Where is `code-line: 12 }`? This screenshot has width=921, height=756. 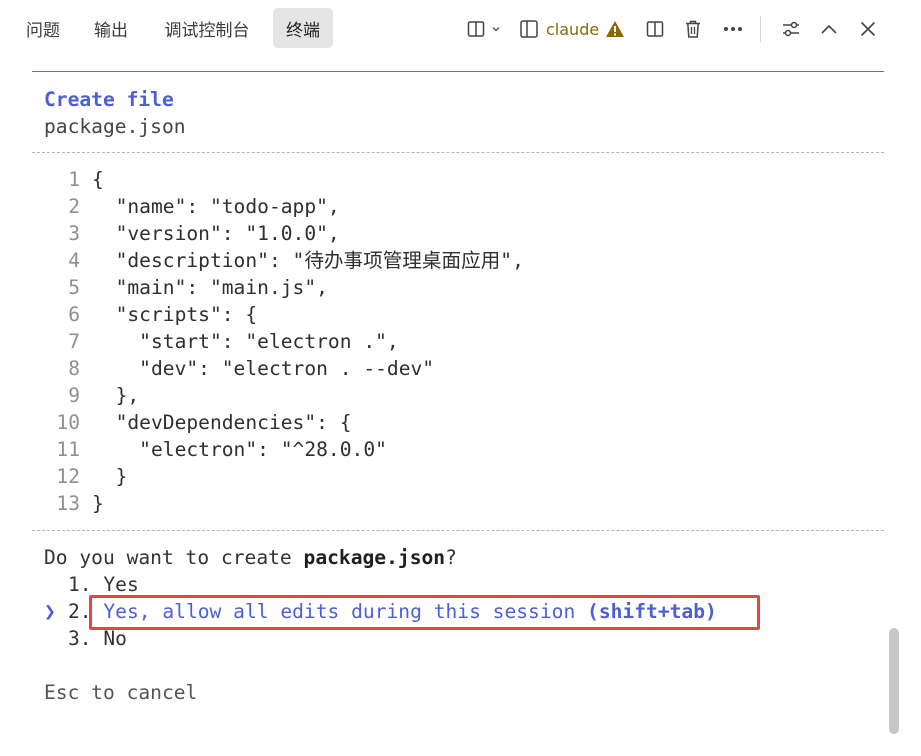 code-line: 12 } is located at coordinates (454, 476).